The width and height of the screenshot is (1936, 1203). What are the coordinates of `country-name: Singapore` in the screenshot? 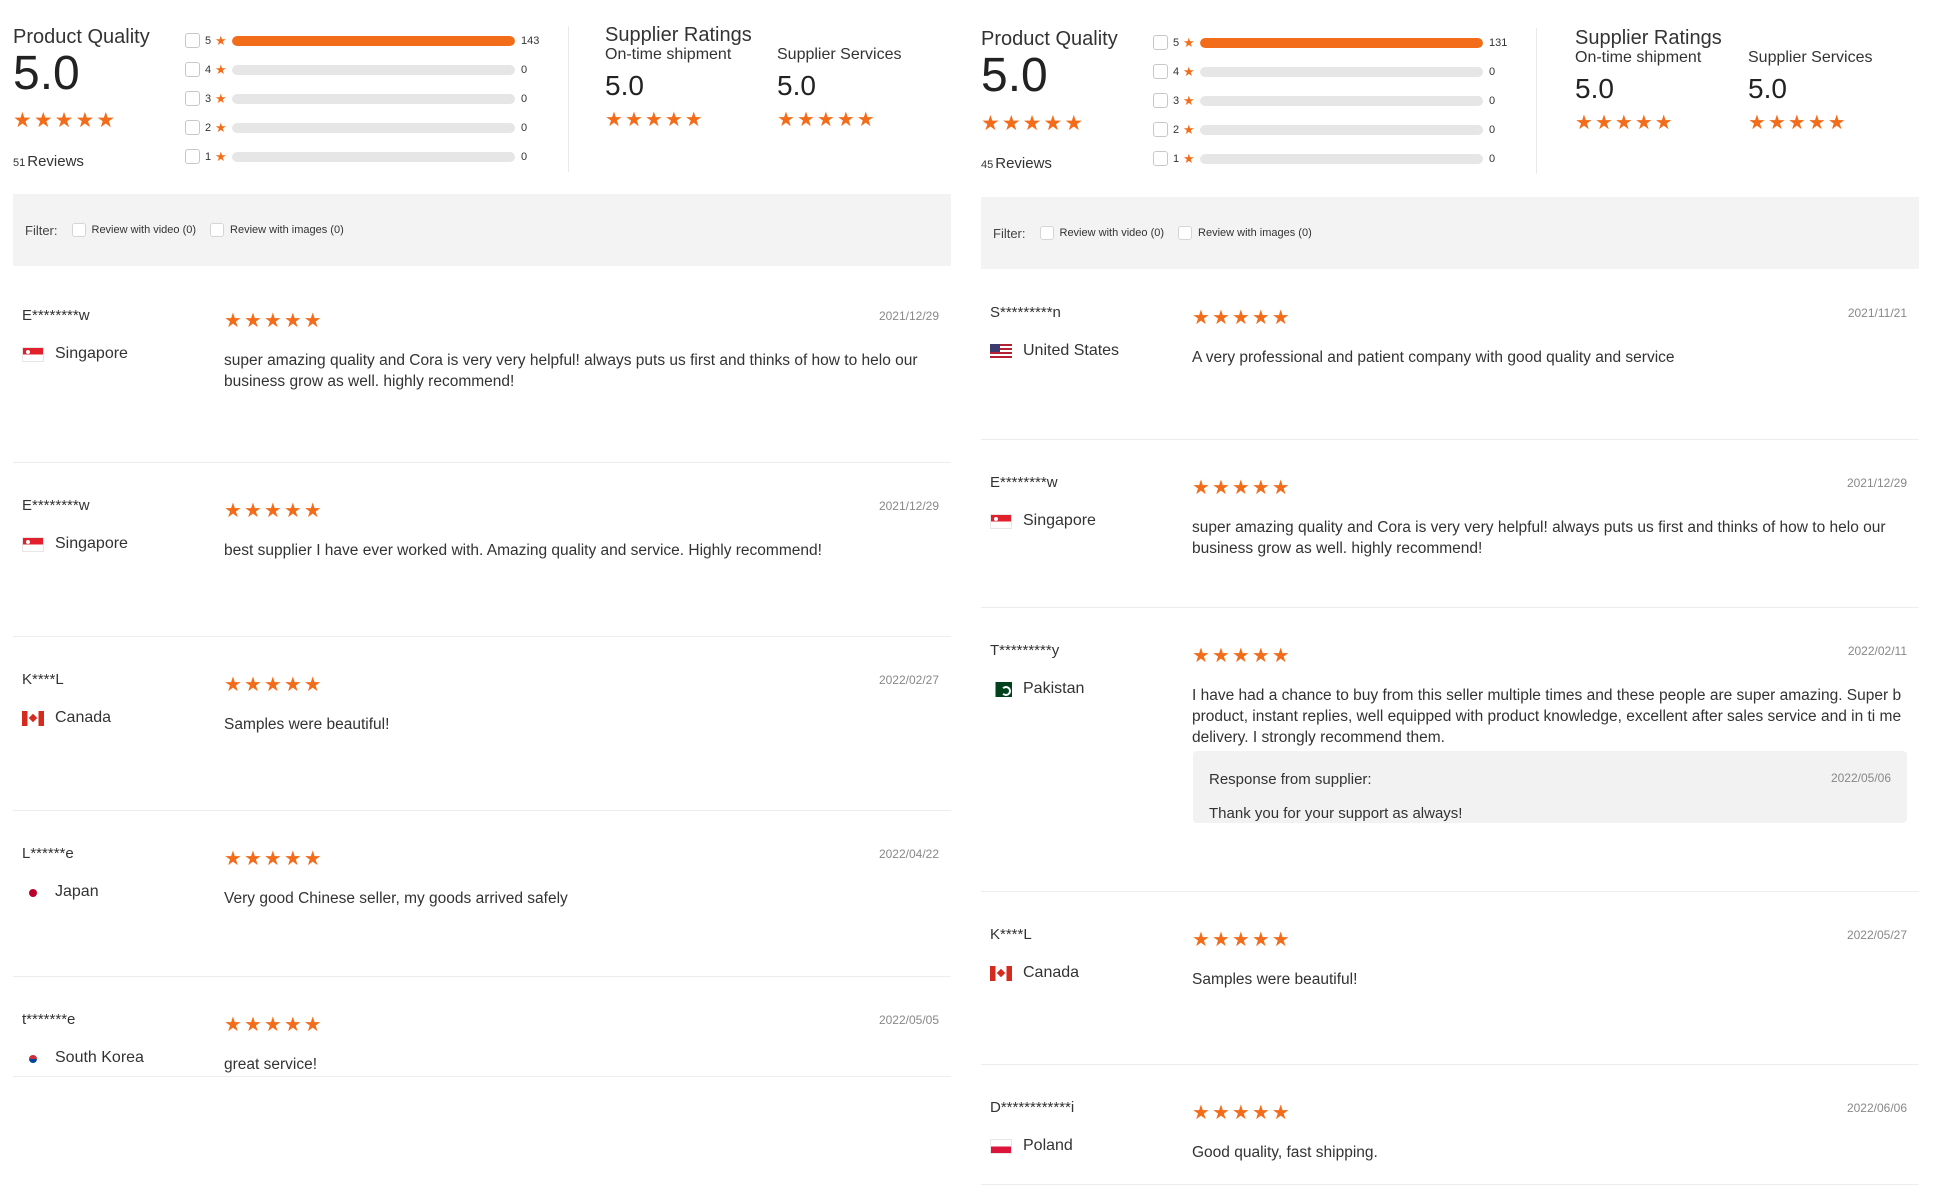 It's located at (1059, 520).